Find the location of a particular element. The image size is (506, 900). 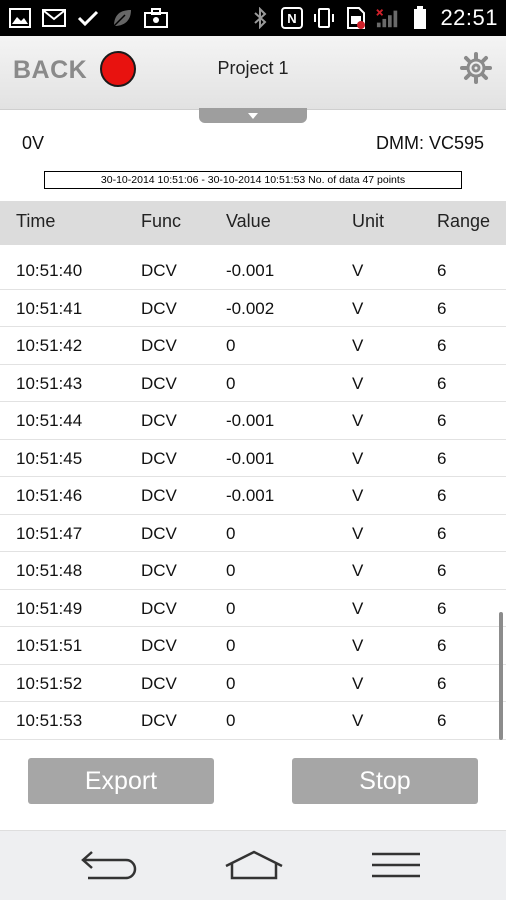

image-icon is located at coordinates (20, 18).